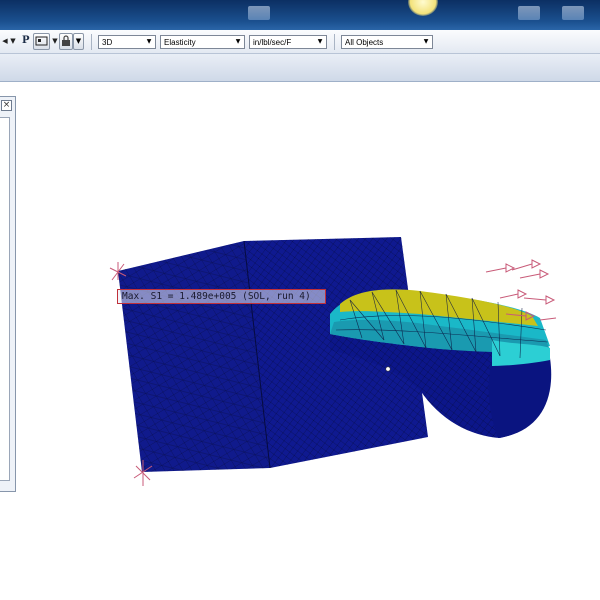 The image size is (600, 600). What do you see at coordinates (439, 307) in the screenshot?
I see `contour-band-yellow` at bounding box center [439, 307].